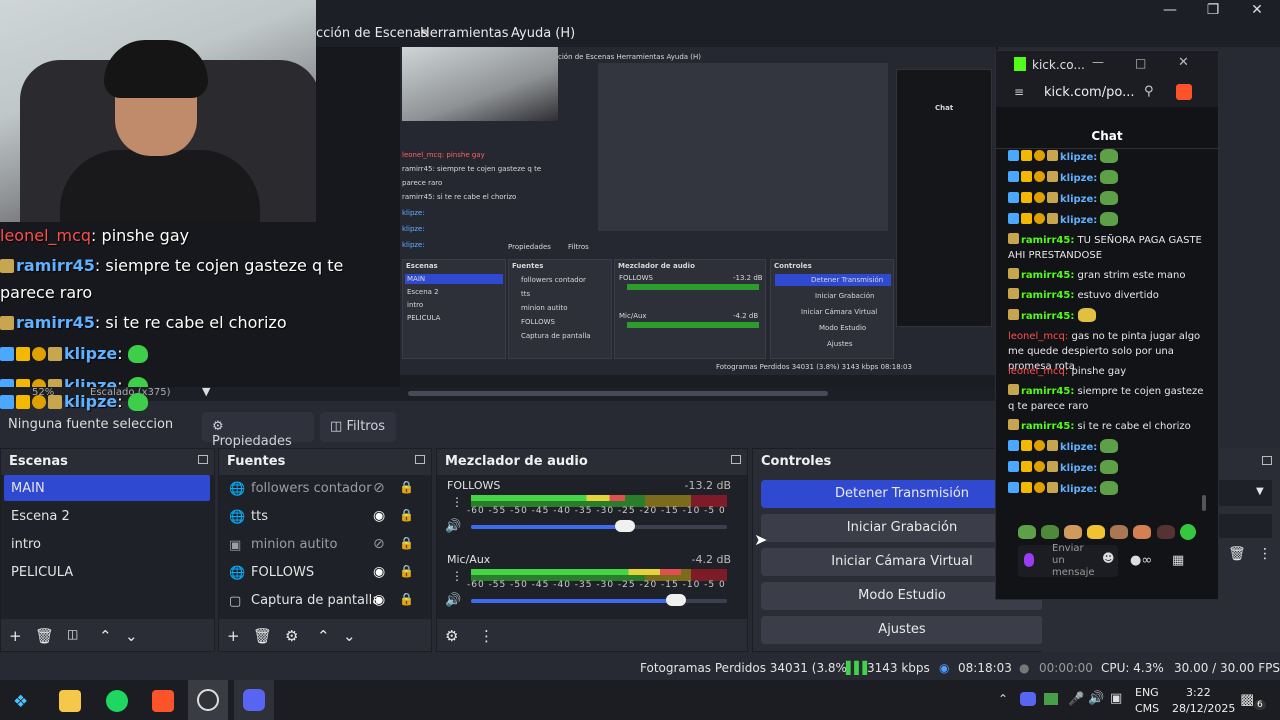  Describe the element at coordinates (372, 33) in the screenshot. I see `menu-scene-collection: cción de Escenas` at that location.